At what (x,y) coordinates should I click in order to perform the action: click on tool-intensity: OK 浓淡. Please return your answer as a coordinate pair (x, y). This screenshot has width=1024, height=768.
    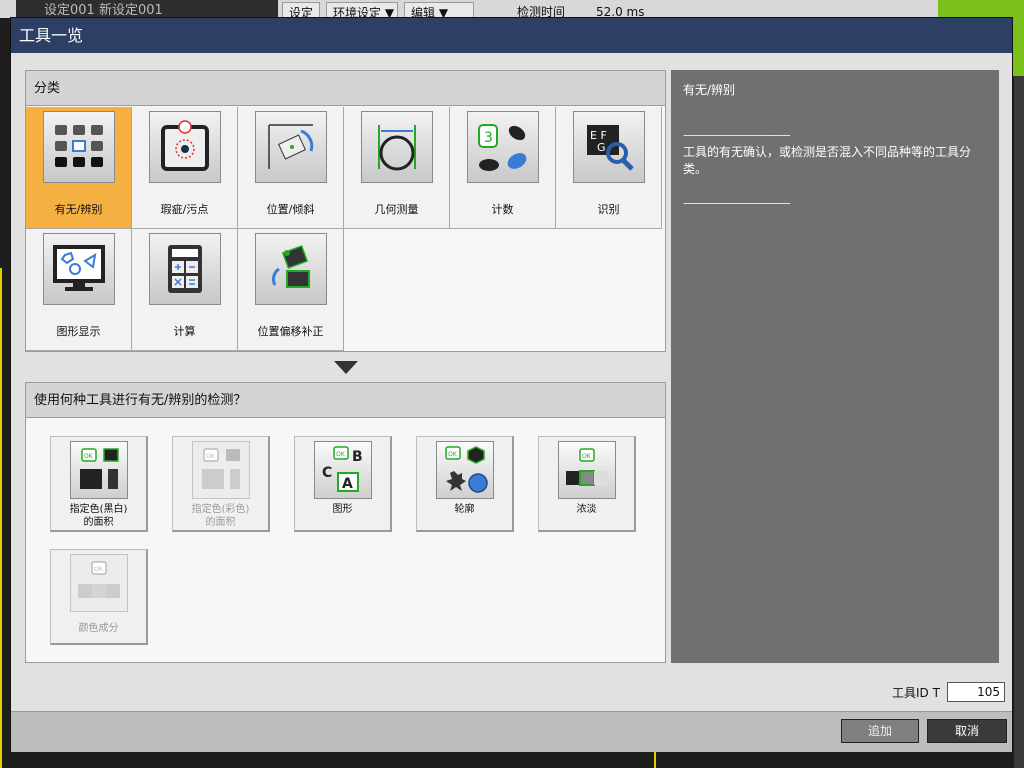
    Looking at the image, I should click on (587, 484).